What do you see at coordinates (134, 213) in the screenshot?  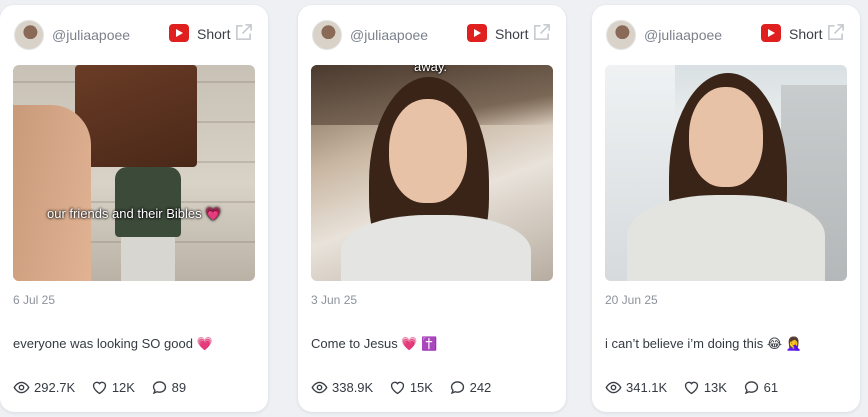 I see `video-overlay-text: our friends and their Bibles 💗` at bounding box center [134, 213].